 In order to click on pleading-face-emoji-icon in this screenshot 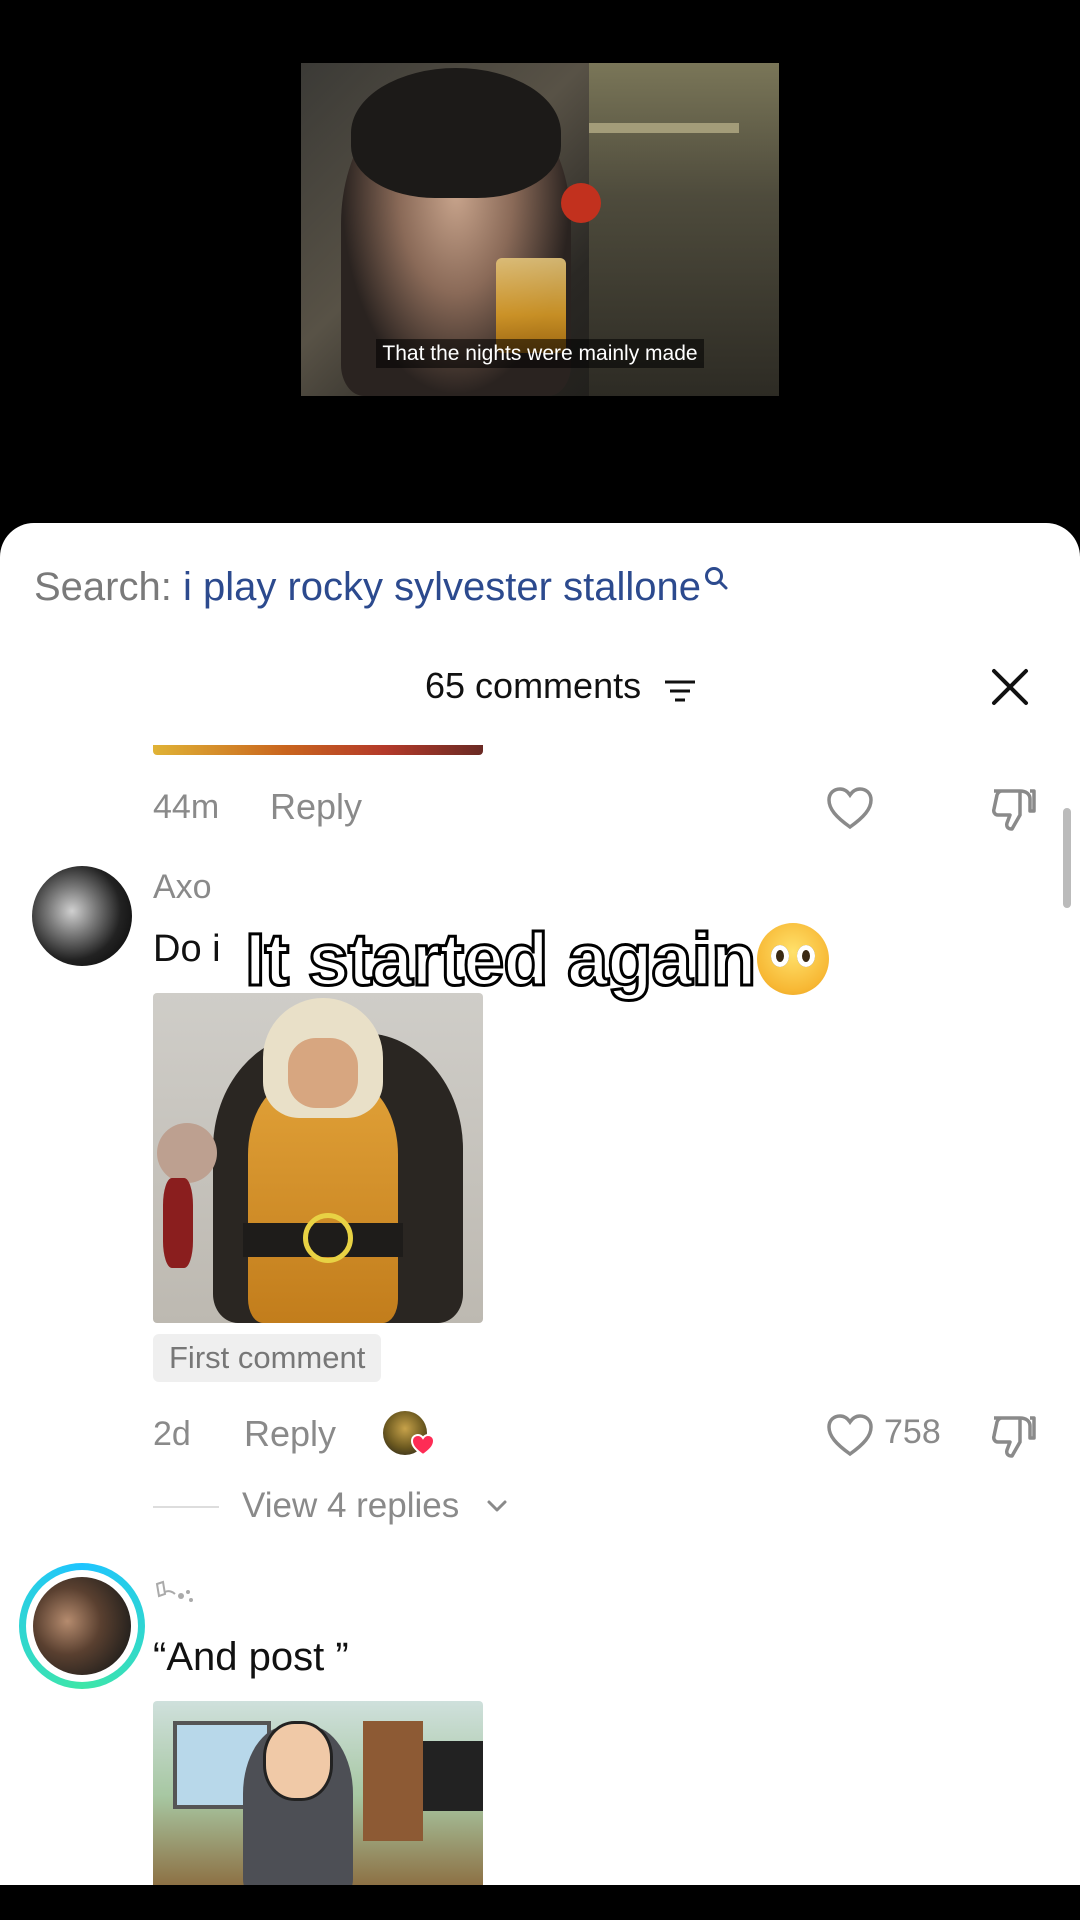, I will do `click(793, 959)`.